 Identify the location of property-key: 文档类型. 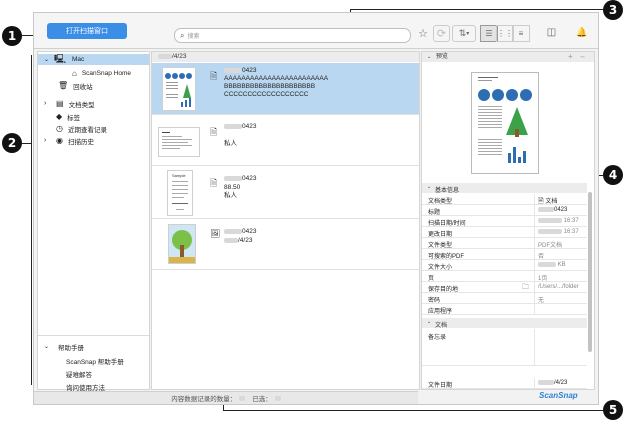
(440, 202).